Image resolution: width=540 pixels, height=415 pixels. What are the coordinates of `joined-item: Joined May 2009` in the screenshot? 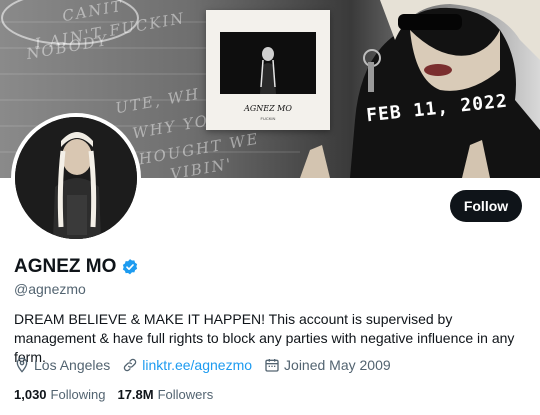 It's located at (327, 365).